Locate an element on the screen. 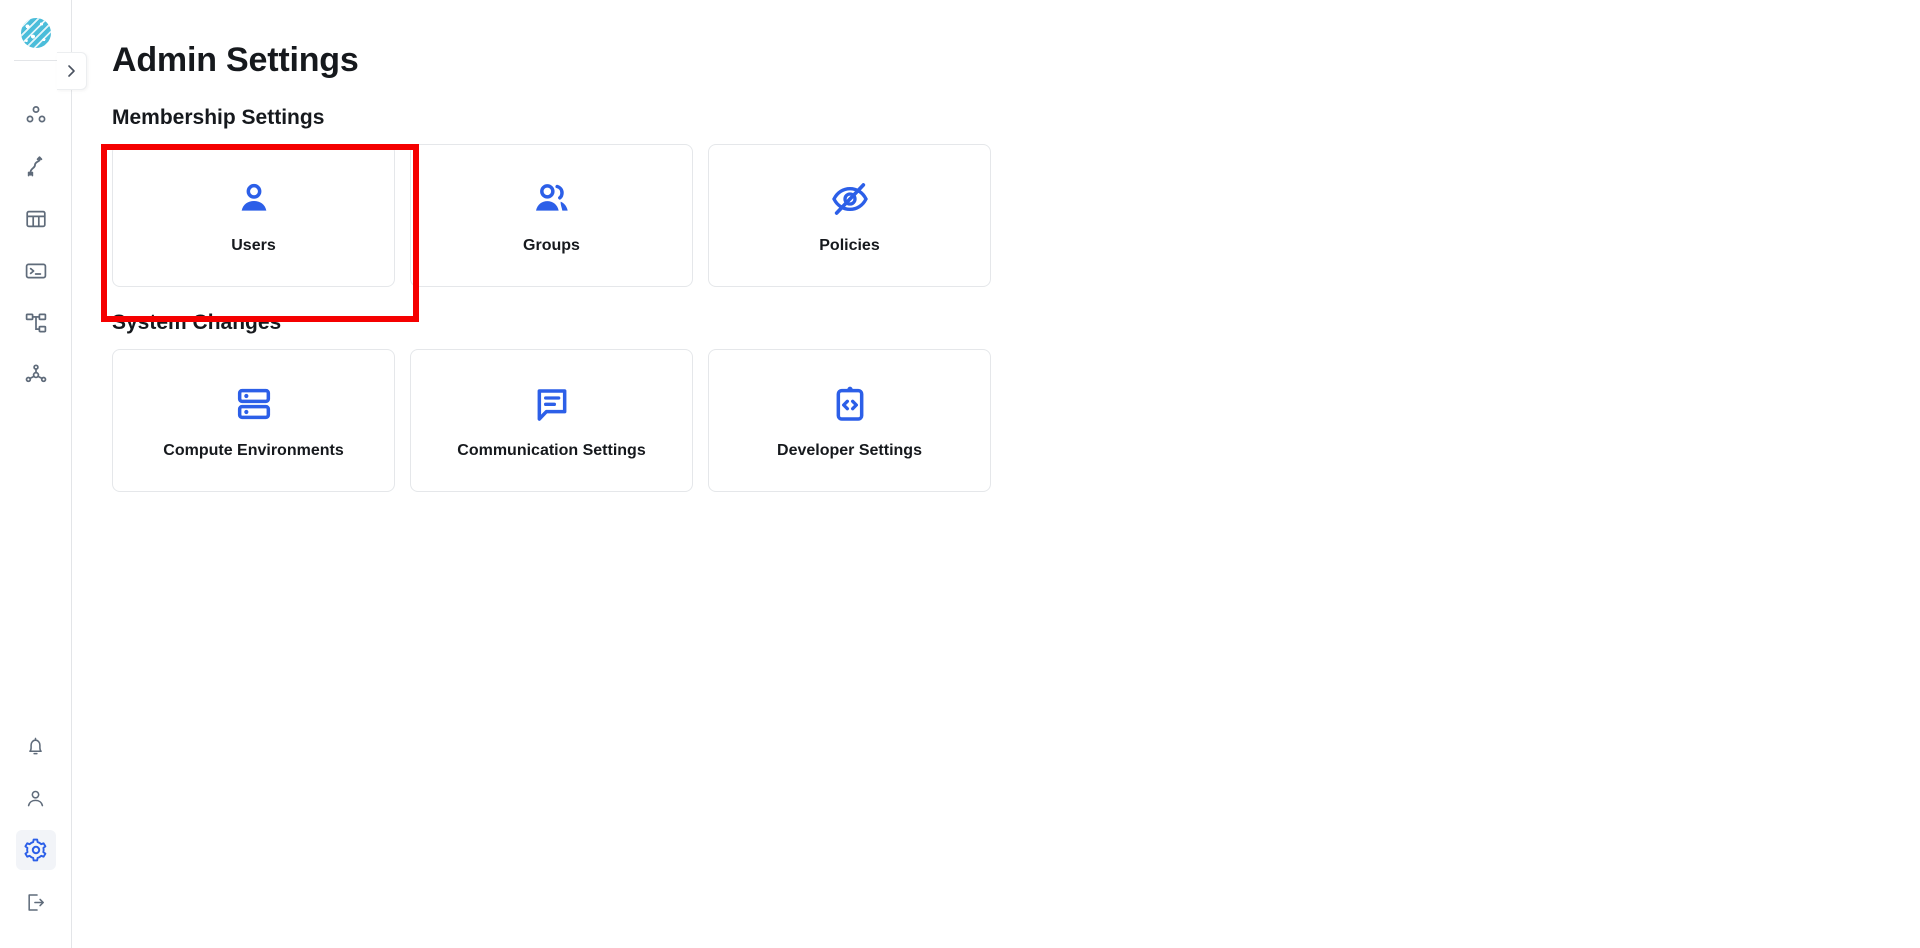 The height and width of the screenshot is (948, 1920). data-nodes-icon is located at coordinates (36, 115).